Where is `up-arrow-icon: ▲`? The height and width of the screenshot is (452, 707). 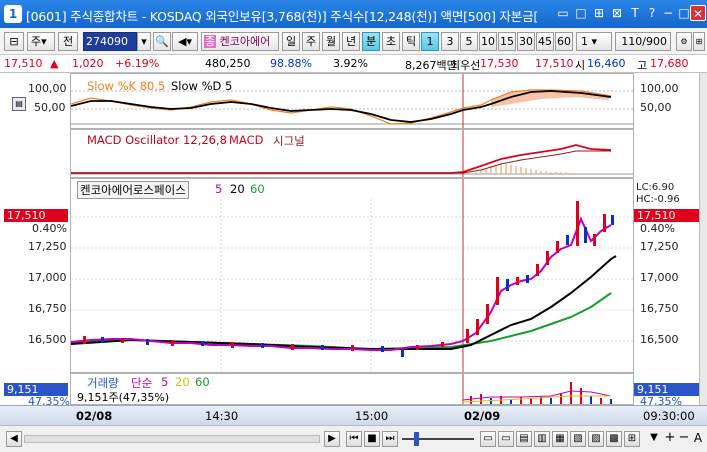 up-arrow-icon: ▲ is located at coordinates (54, 63).